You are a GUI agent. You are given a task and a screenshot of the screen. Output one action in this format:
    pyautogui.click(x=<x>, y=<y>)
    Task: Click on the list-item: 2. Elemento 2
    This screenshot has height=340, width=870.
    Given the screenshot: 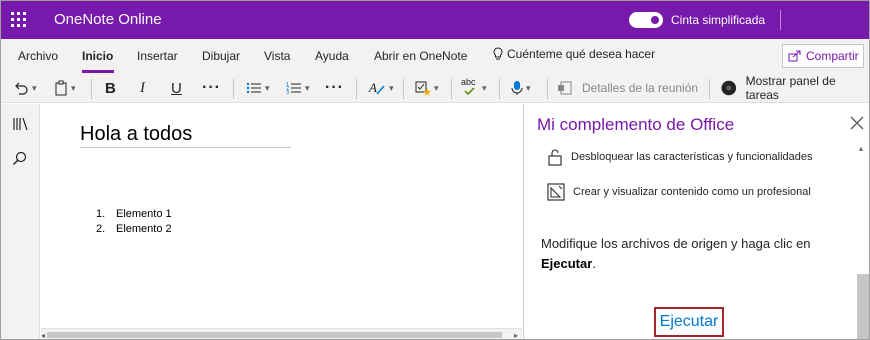 What is the action you would take?
    pyautogui.click(x=134, y=230)
    